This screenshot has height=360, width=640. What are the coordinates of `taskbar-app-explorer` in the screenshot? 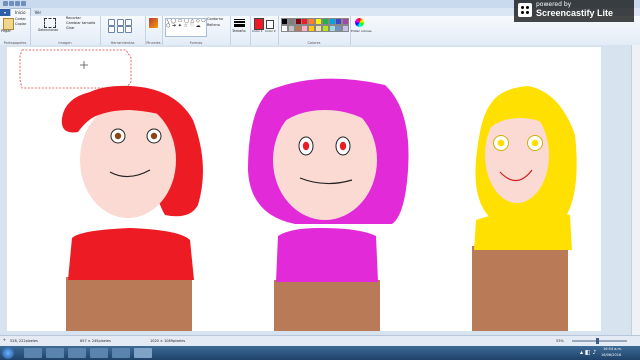 It's located at (33, 353).